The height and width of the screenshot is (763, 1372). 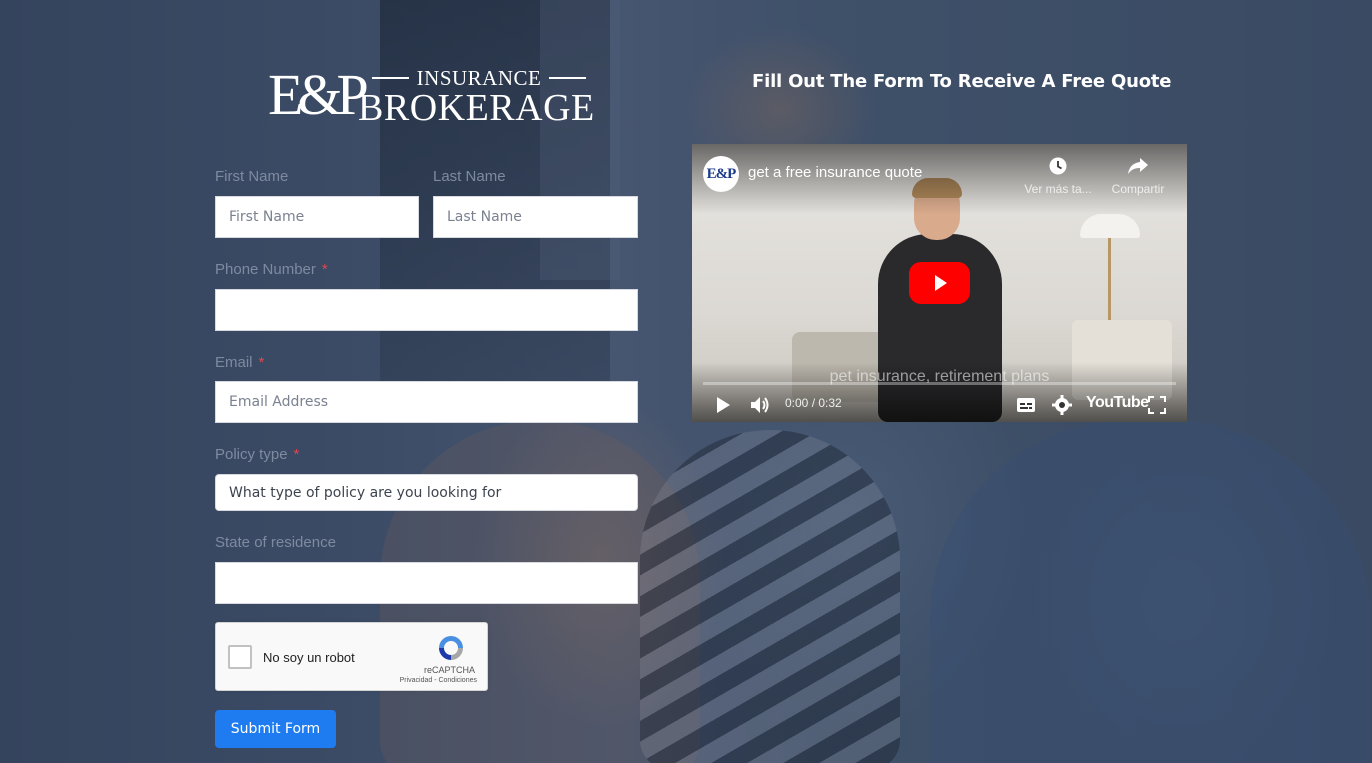 I want to click on progress-bar, so click(x=939, y=383).